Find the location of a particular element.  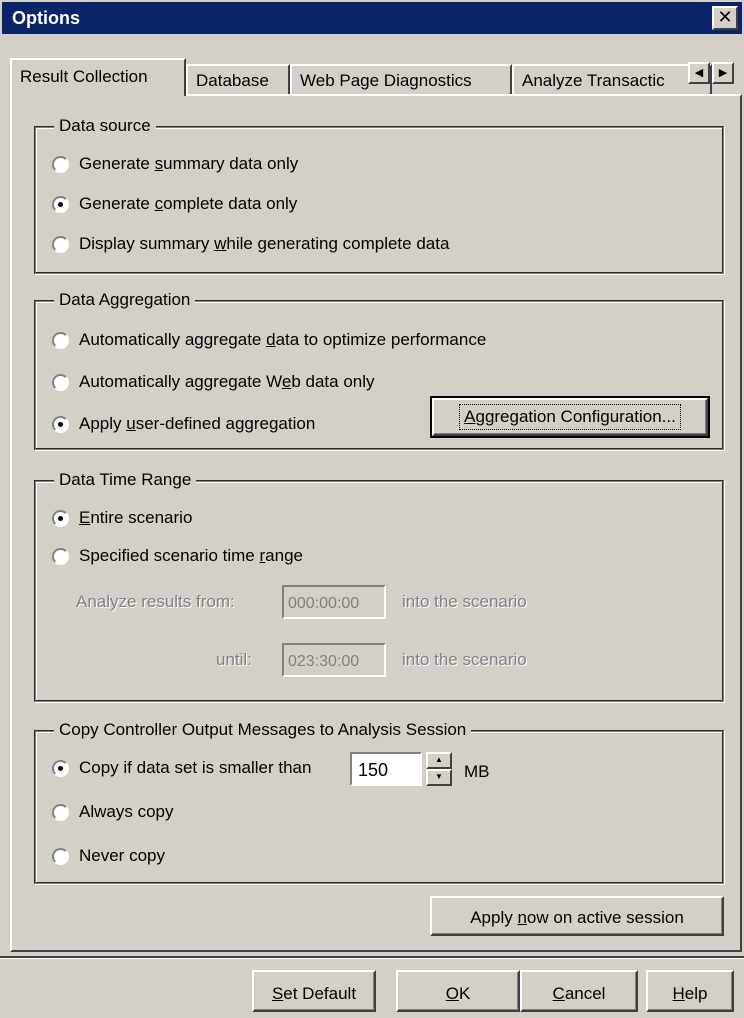

tab-label: Web Page Diagnostics is located at coordinates (386, 80).